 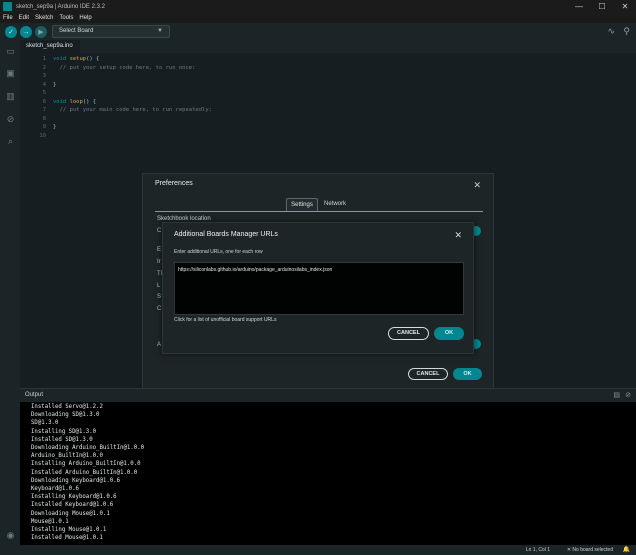 What do you see at coordinates (34, 395) in the screenshot?
I see `output-title: Output` at bounding box center [34, 395].